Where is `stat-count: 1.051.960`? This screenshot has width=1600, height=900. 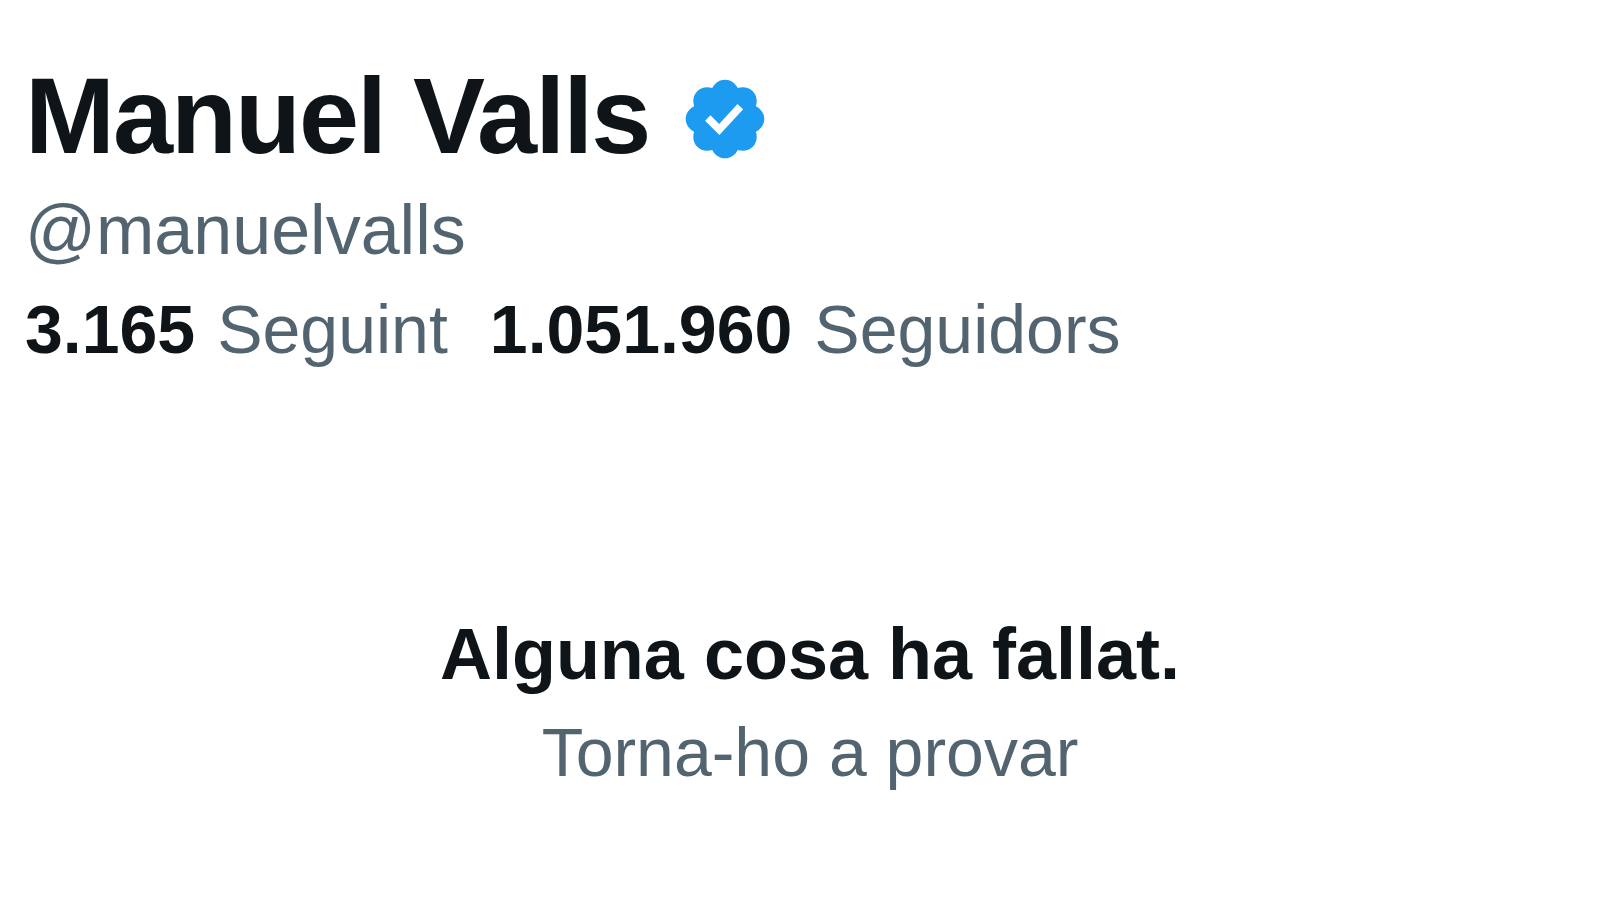 stat-count: 1.051.960 is located at coordinates (641, 329).